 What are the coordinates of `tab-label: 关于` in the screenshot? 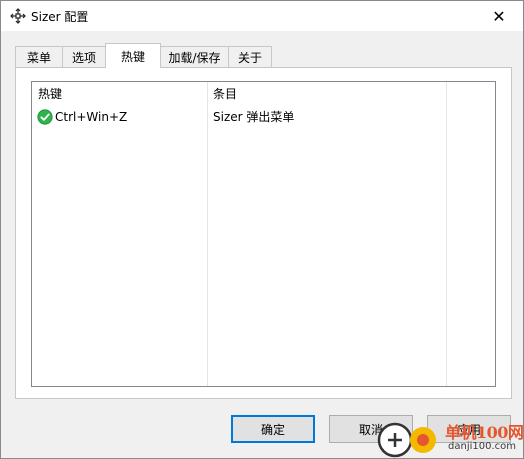 It's located at (249, 57).